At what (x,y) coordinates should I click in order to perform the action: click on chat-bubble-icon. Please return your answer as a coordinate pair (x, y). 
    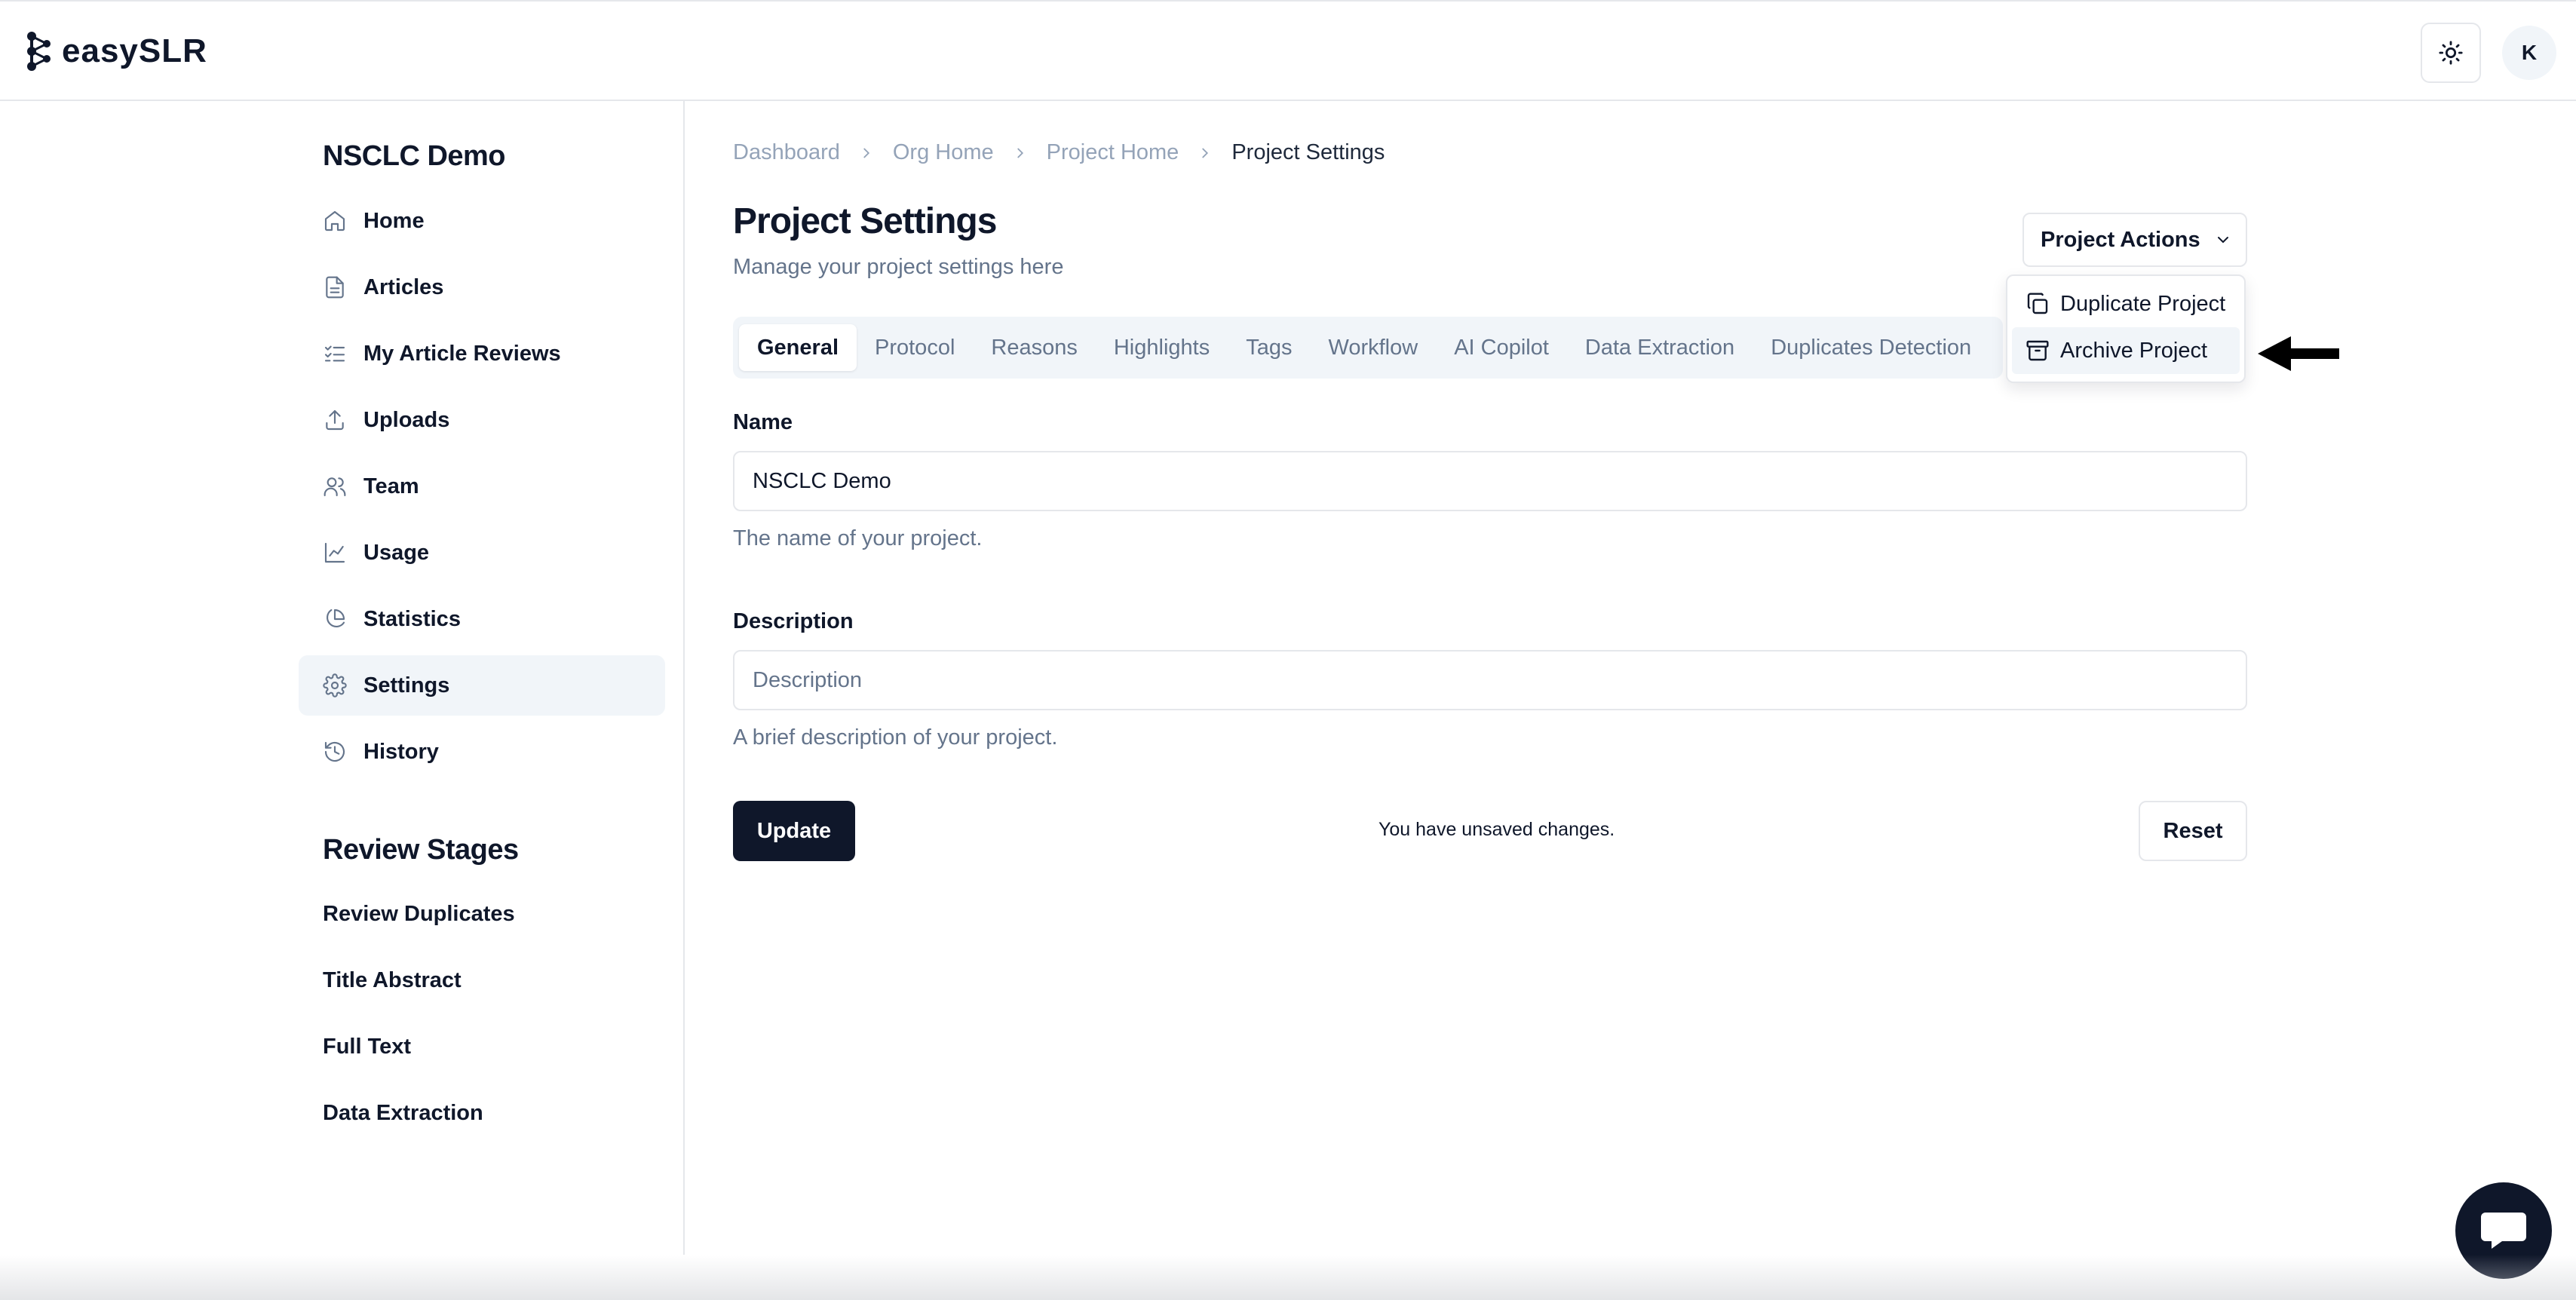
    Looking at the image, I should click on (2503, 1231).